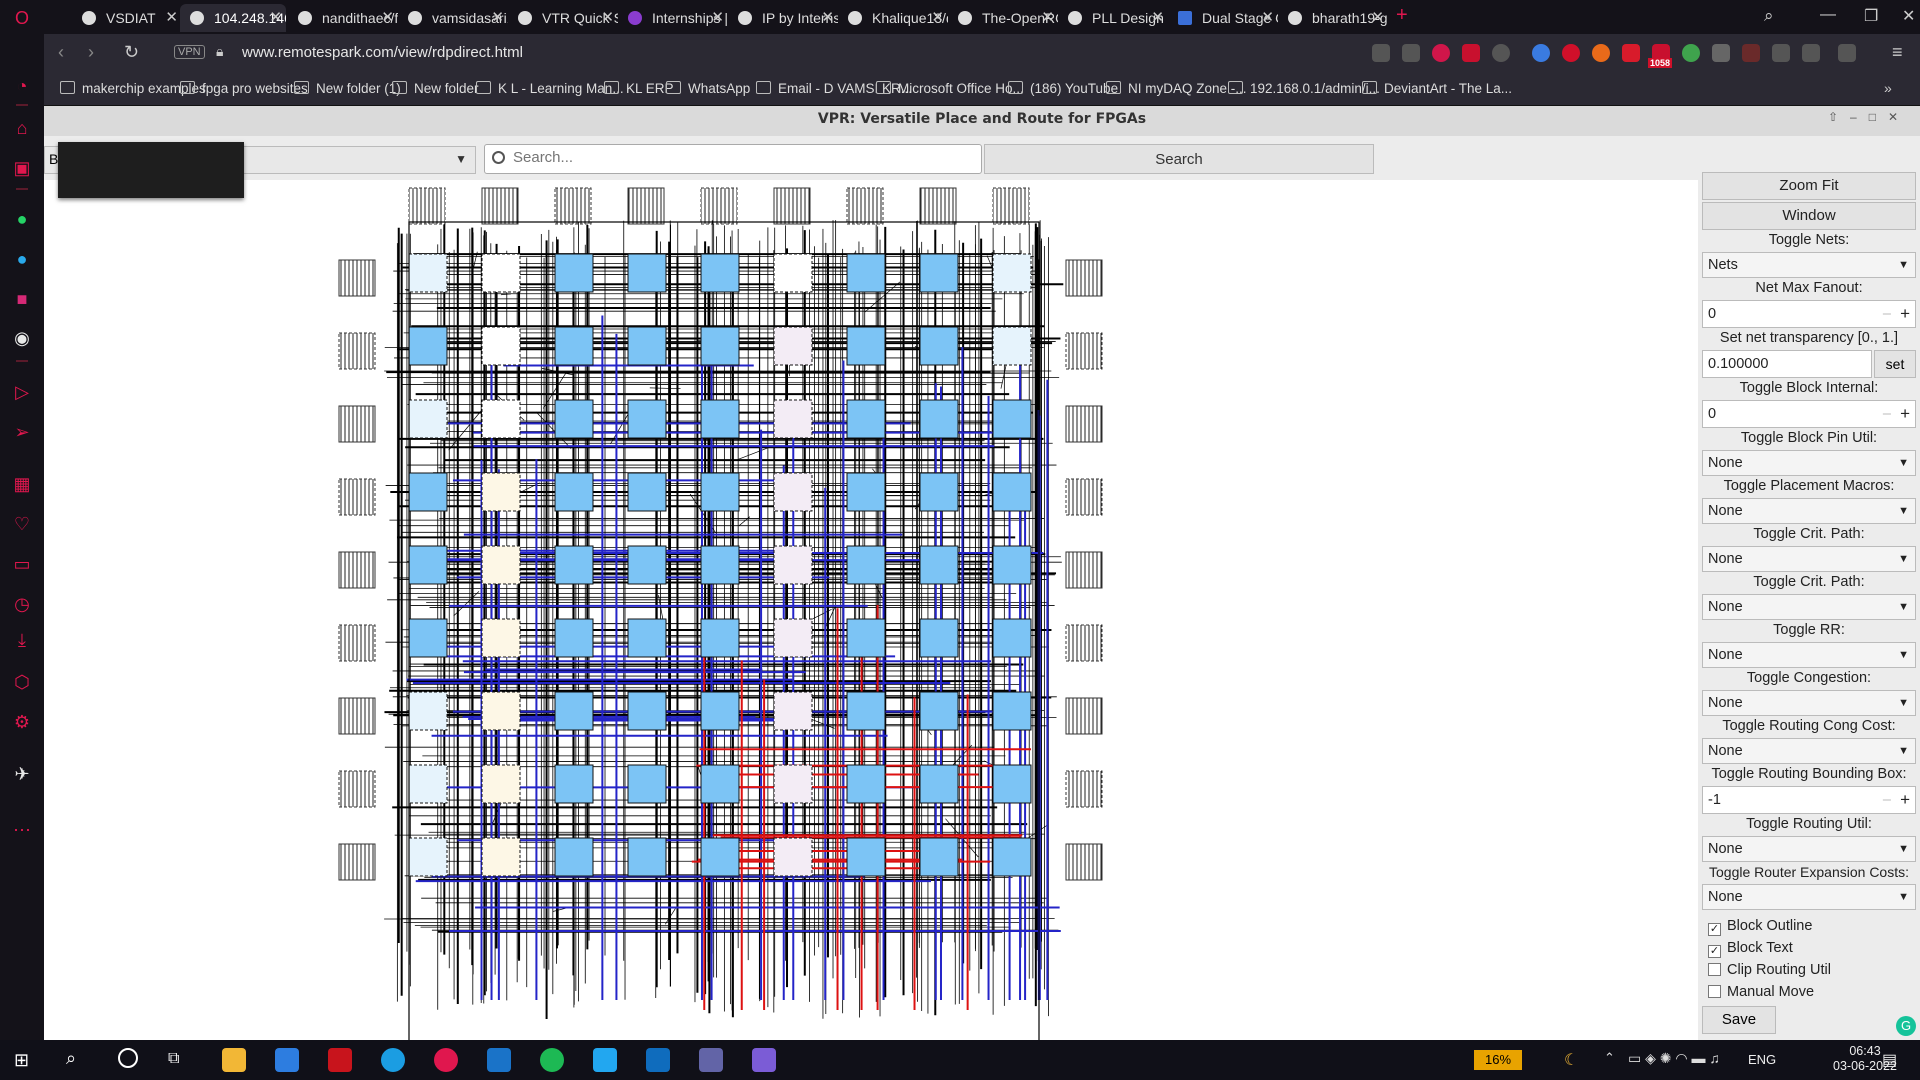 The image size is (1920, 1080). I want to click on task-view-icon: ⧉, so click(173, 1059).